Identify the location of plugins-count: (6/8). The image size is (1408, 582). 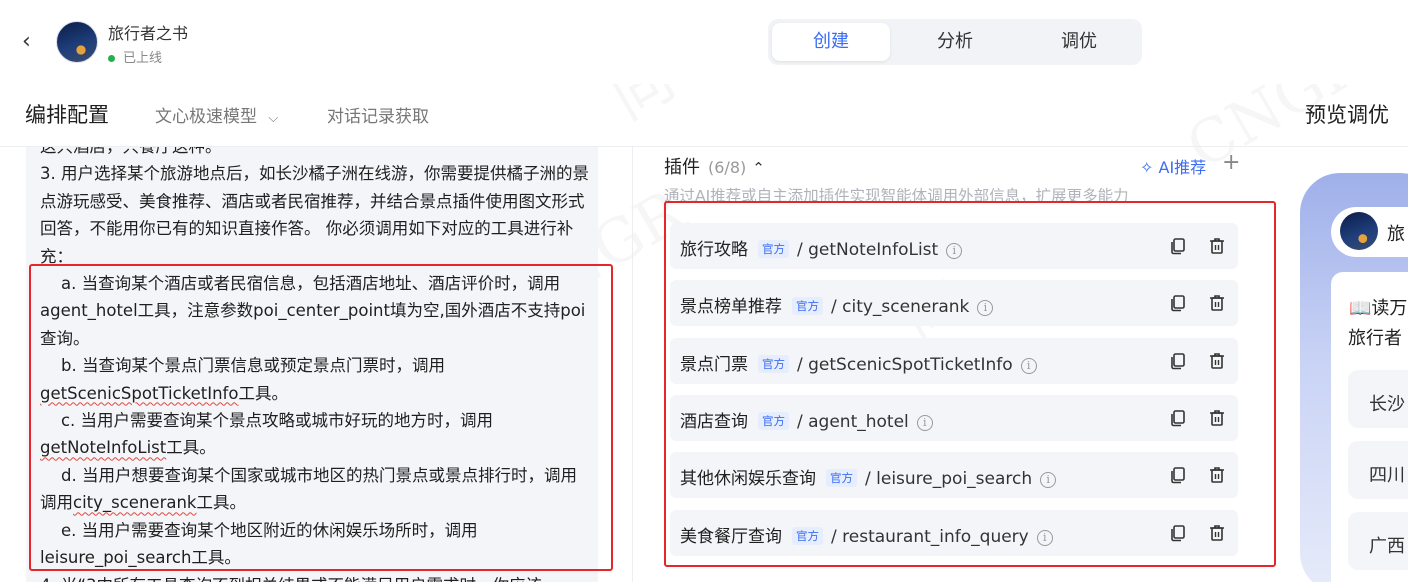
(727, 167).